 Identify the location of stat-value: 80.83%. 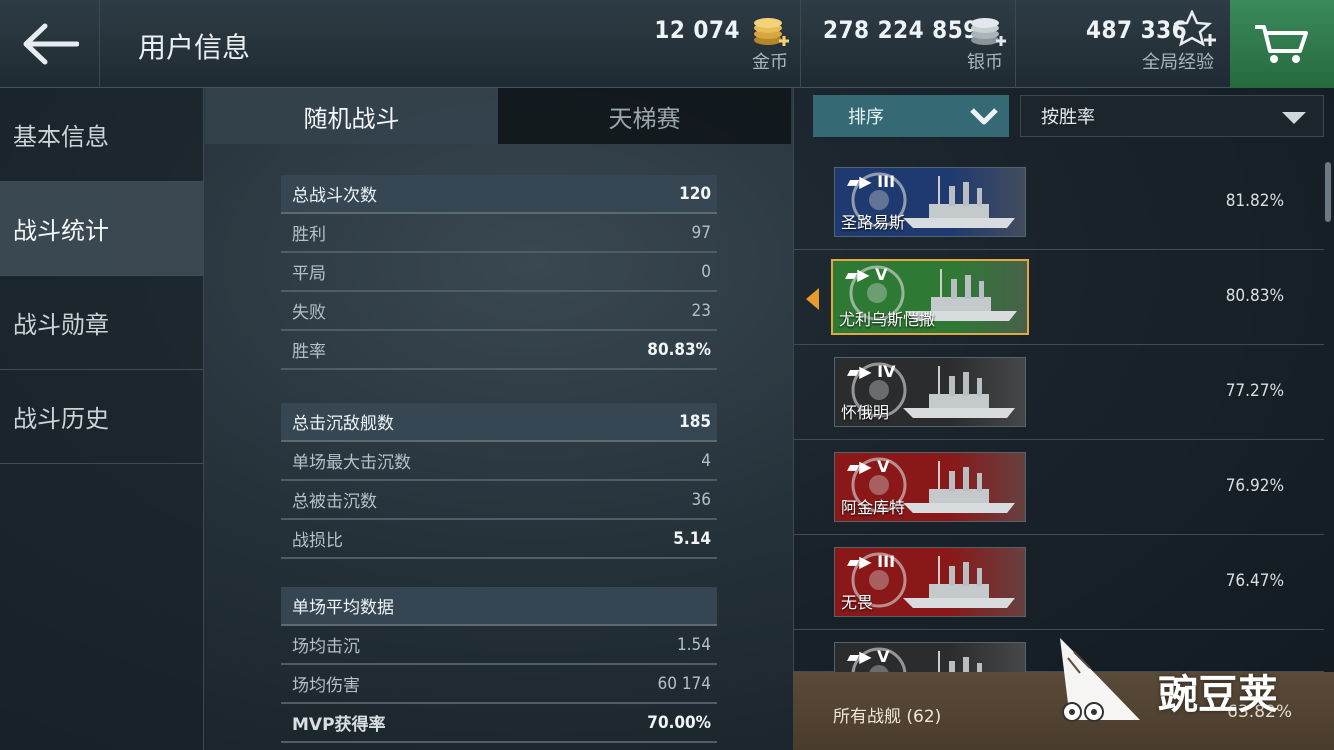
(679, 349).